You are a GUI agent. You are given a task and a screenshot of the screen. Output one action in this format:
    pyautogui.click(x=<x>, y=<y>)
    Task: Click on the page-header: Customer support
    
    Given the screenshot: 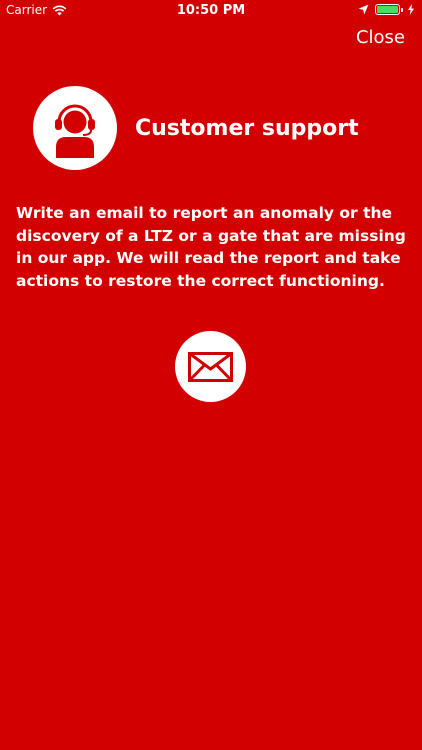 What is the action you would take?
    pyautogui.click(x=196, y=128)
    